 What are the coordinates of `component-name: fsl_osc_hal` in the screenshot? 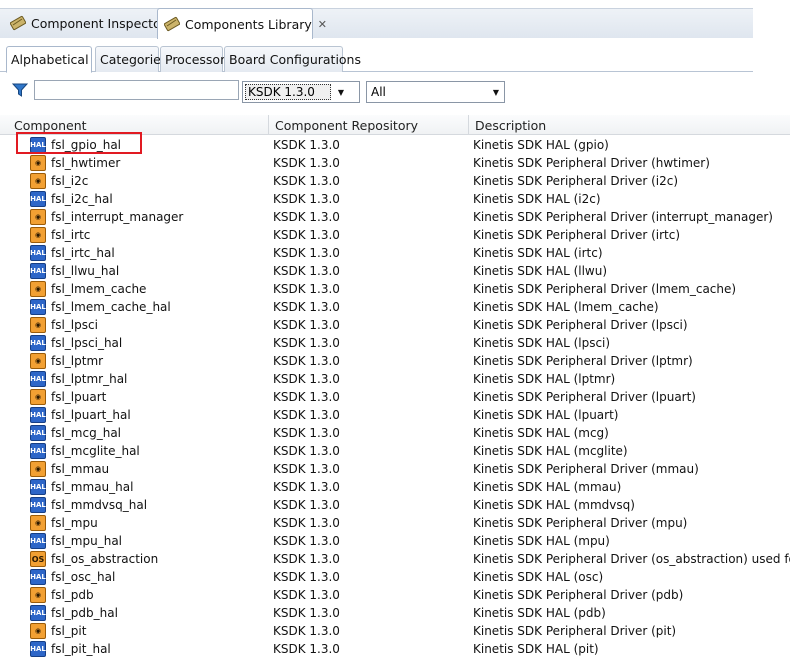 It's located at (83, 577).